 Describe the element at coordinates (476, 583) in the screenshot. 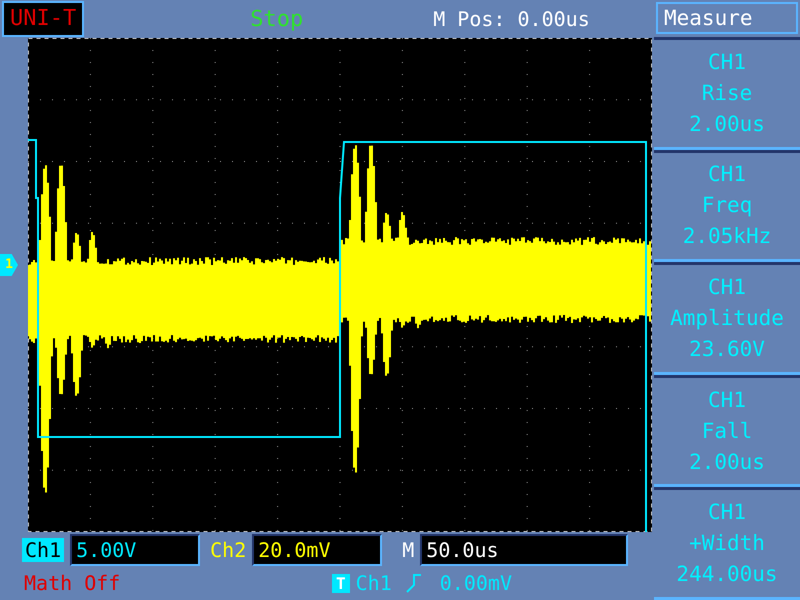

I see `trigger-level: 0.00mV` at that location.